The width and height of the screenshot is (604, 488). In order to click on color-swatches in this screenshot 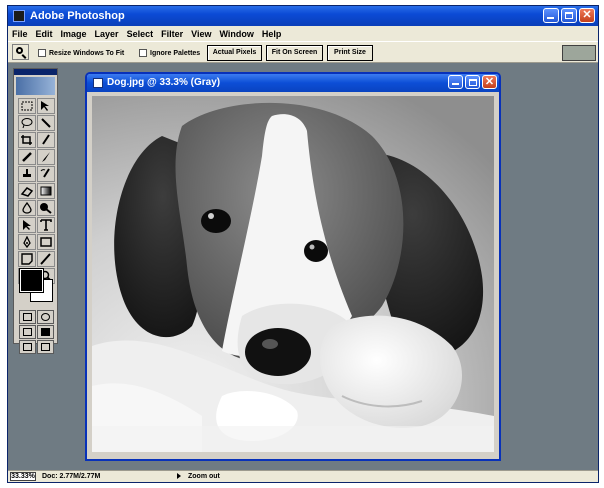, I will do `click(36, 285)`.